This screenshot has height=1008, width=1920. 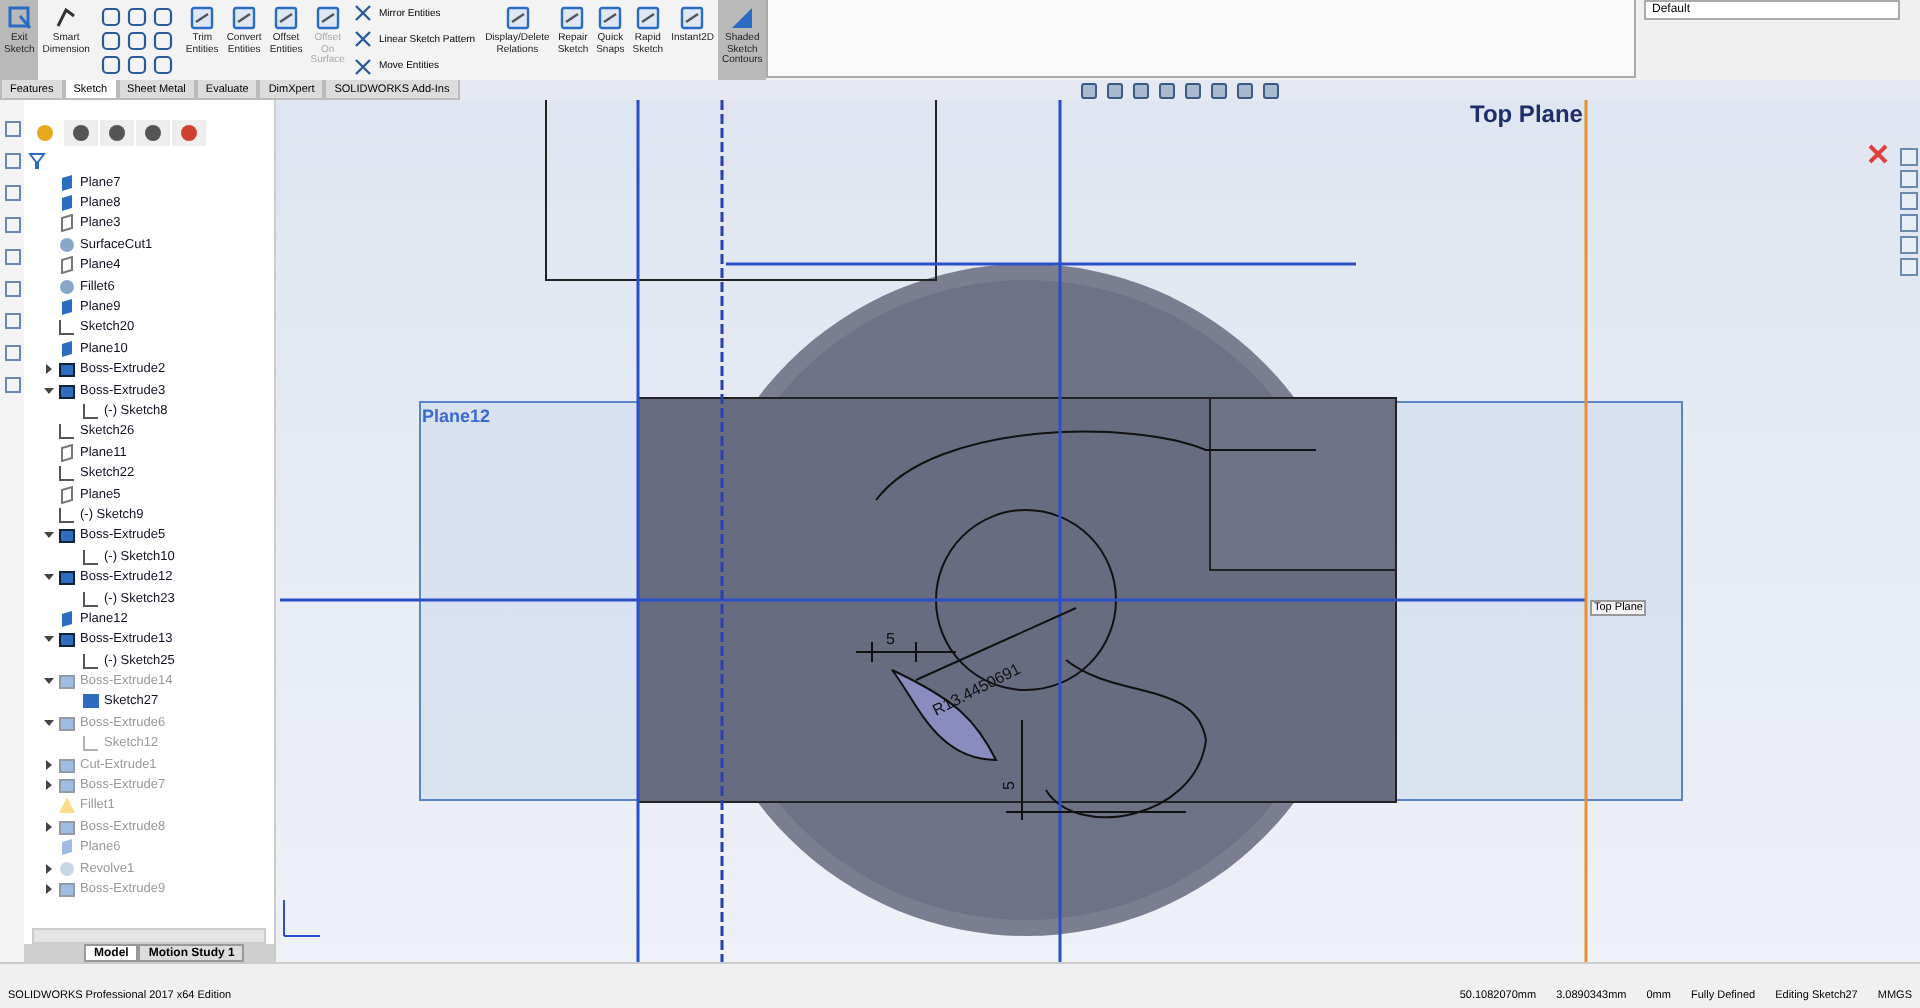 I want to click on close-icon, so click(x=1878, y=154).